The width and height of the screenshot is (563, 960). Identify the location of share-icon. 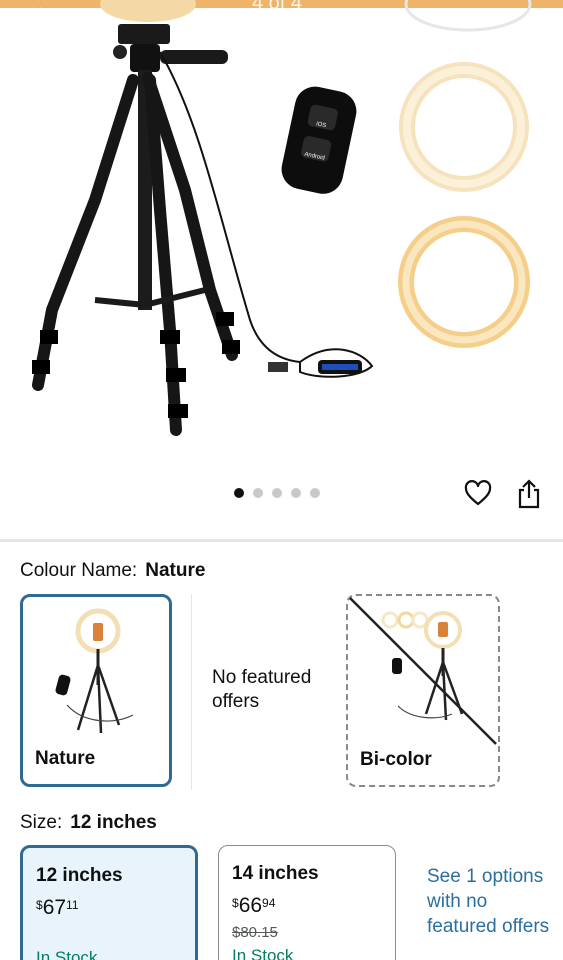
(529, 494).